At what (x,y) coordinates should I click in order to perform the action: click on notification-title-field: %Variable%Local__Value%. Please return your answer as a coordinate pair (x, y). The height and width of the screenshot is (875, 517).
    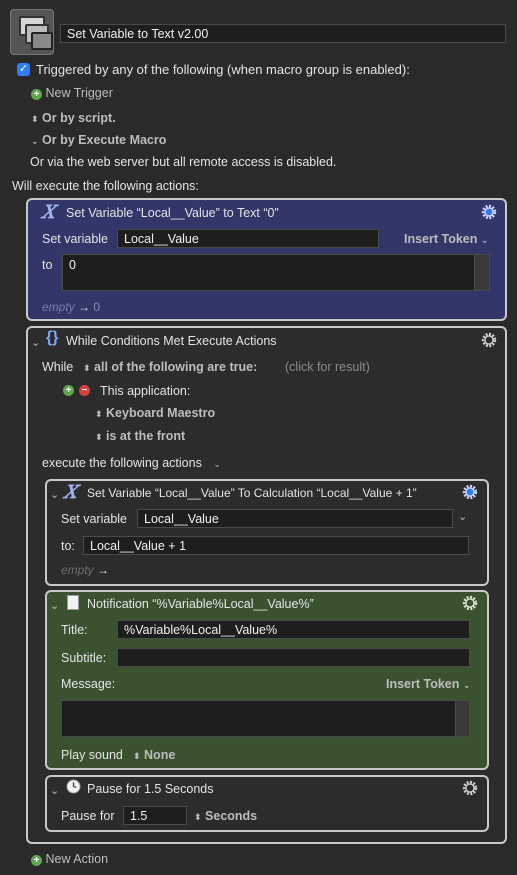
    Looking at the image, I should click on (293, 629).